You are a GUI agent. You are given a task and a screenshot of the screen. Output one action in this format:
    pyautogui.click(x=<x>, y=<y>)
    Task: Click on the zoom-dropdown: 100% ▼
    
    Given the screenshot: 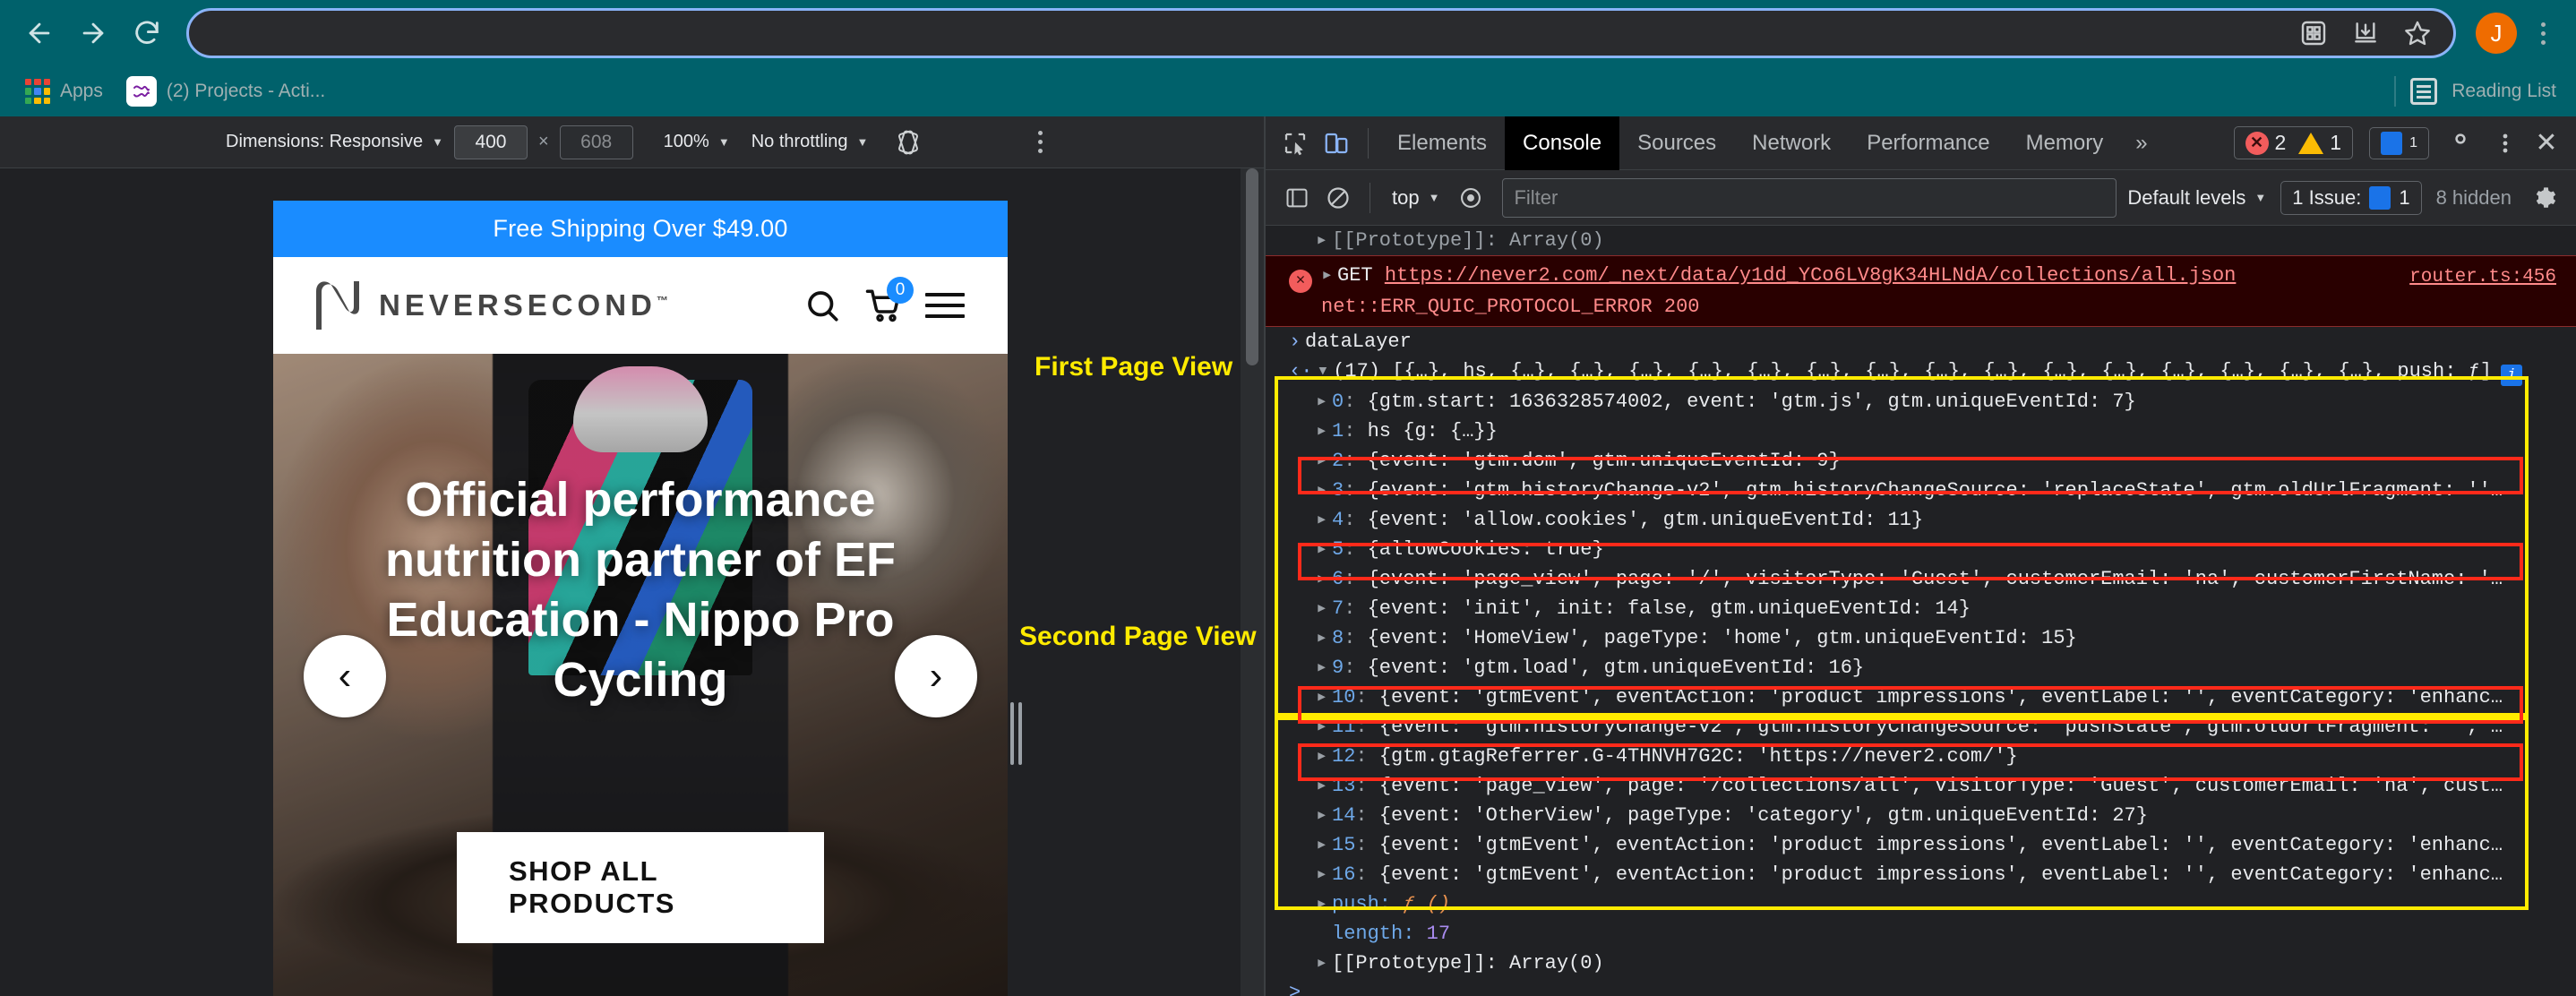 What is the action you would take?
    pyautogui.click(x=697, y=142)
    